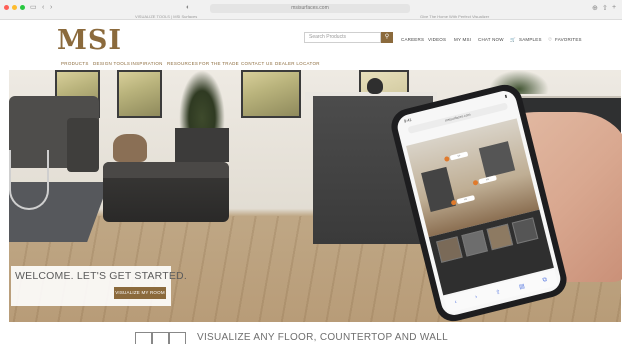 The height and width of the screenshot is (344, 622). I want to click on util-favorites: FAVORITES, so click(568, 39).